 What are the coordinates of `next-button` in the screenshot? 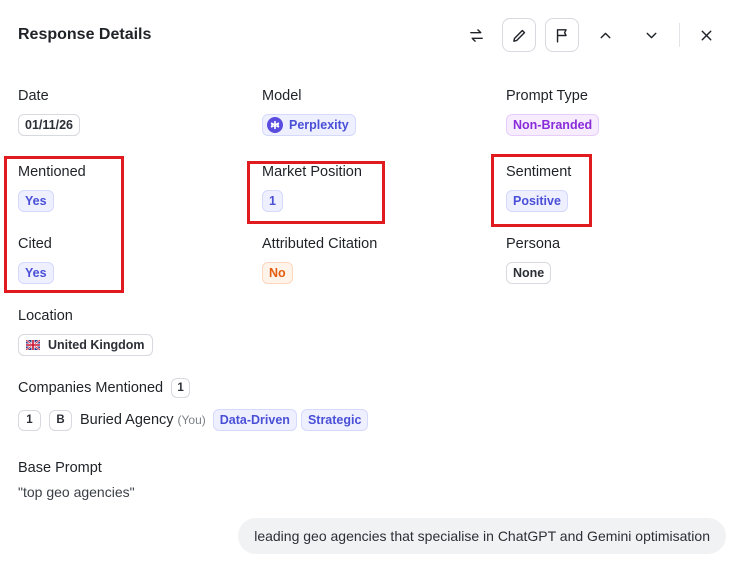 It's located at (651, 35).